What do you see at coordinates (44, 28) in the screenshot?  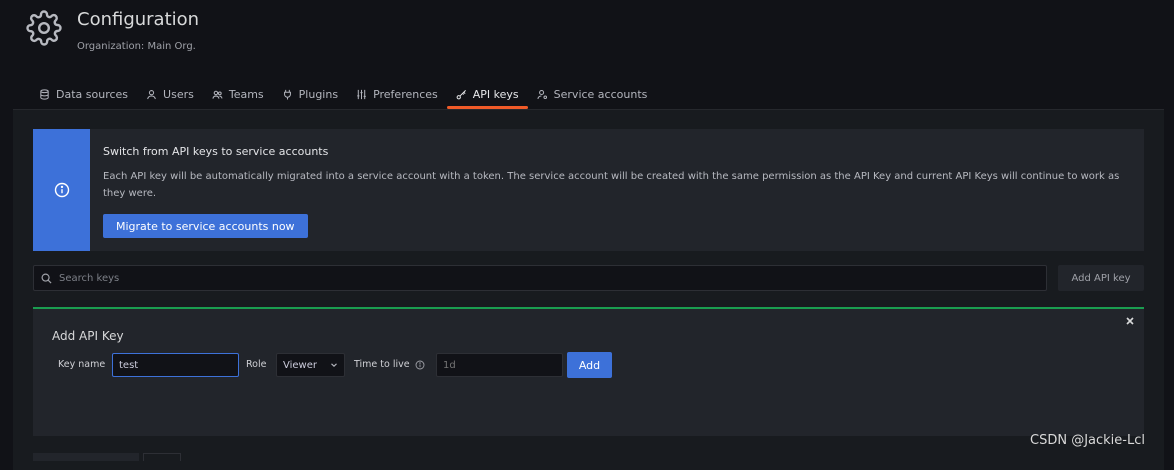 I see `gear-icon` at bounding box center [44, 28].